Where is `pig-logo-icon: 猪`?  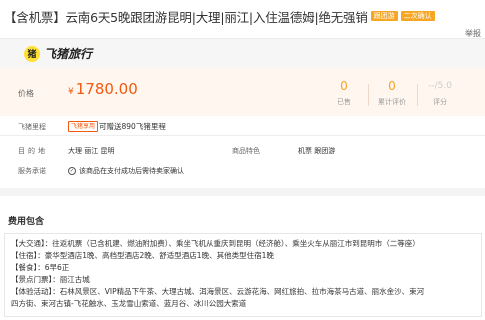 pig-logo-icon: 猪 is located at coordinates (32, 53).